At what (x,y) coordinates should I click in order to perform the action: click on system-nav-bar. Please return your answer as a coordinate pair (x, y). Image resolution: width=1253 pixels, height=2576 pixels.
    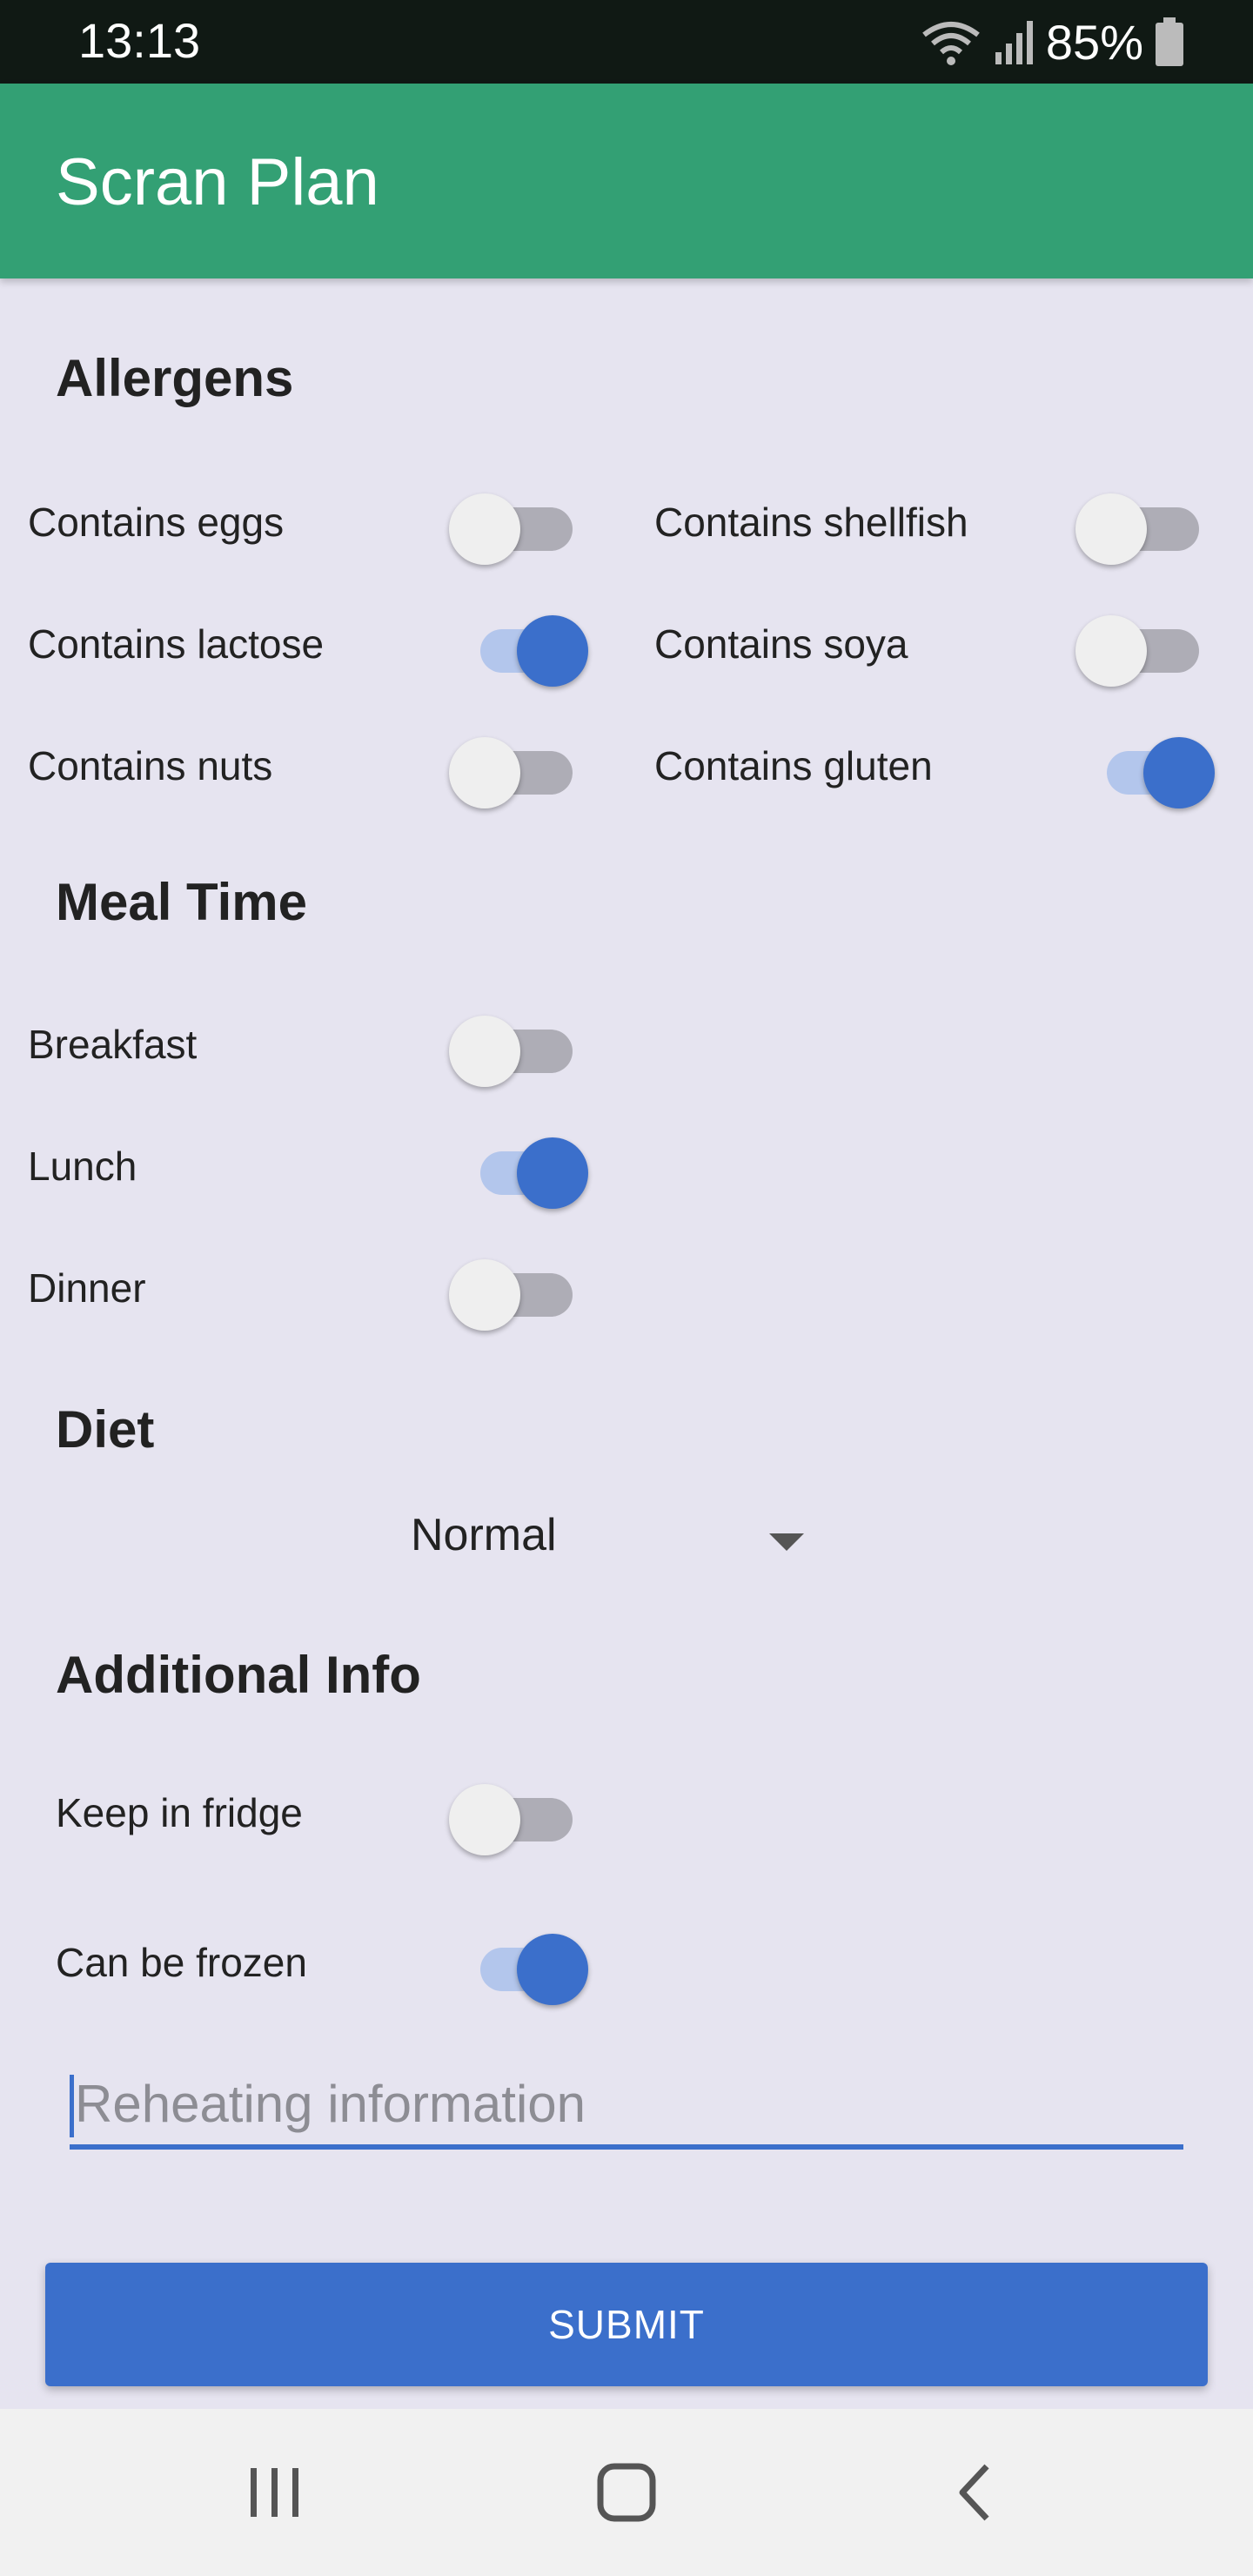
    Looking at the image, I should click on (626, 2492).